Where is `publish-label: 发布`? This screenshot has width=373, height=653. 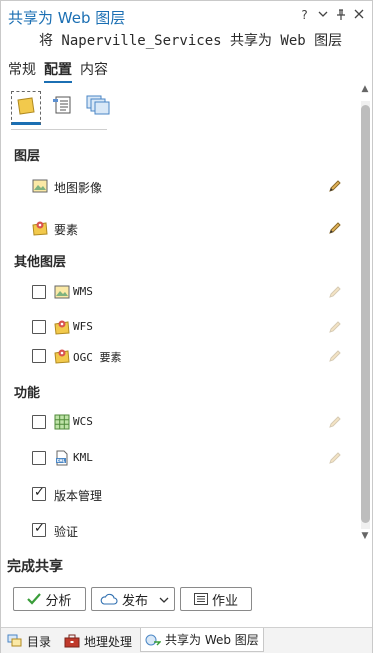 publish-label: 发布 is located at coordinates (135, 601).